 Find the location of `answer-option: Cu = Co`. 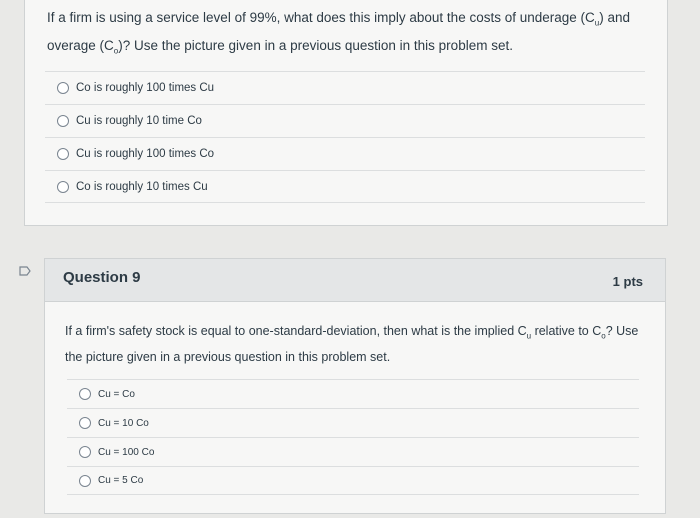

answer-option: Cu = Co is located at coordinates (353, 393).